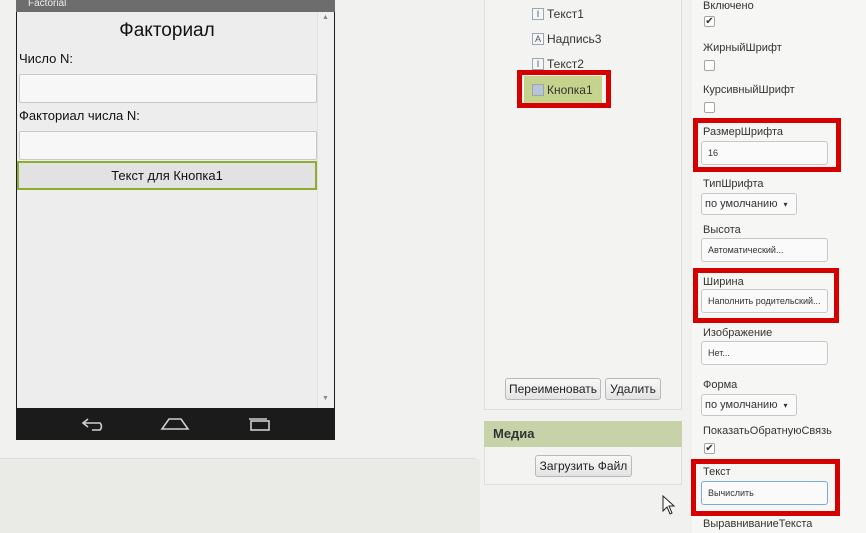 This screenshot has width=866, height=533. Describe the element at coordinates (765, 487) in the screenshot. I see `highlight-box-text` at that location.